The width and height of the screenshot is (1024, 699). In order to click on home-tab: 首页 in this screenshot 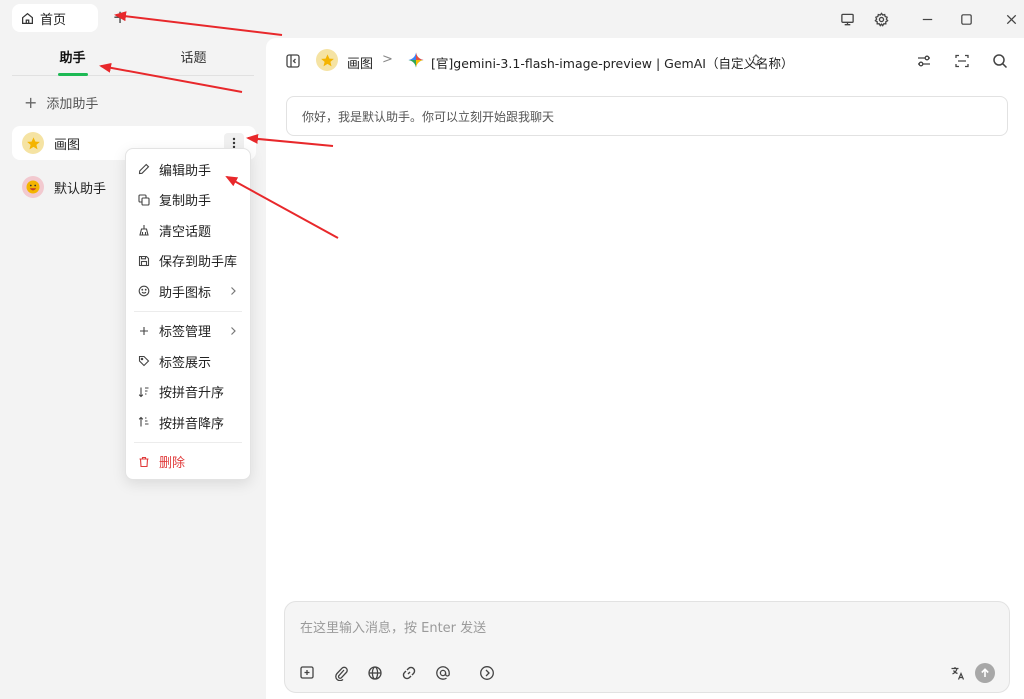, I will do `click(55, 18)`.